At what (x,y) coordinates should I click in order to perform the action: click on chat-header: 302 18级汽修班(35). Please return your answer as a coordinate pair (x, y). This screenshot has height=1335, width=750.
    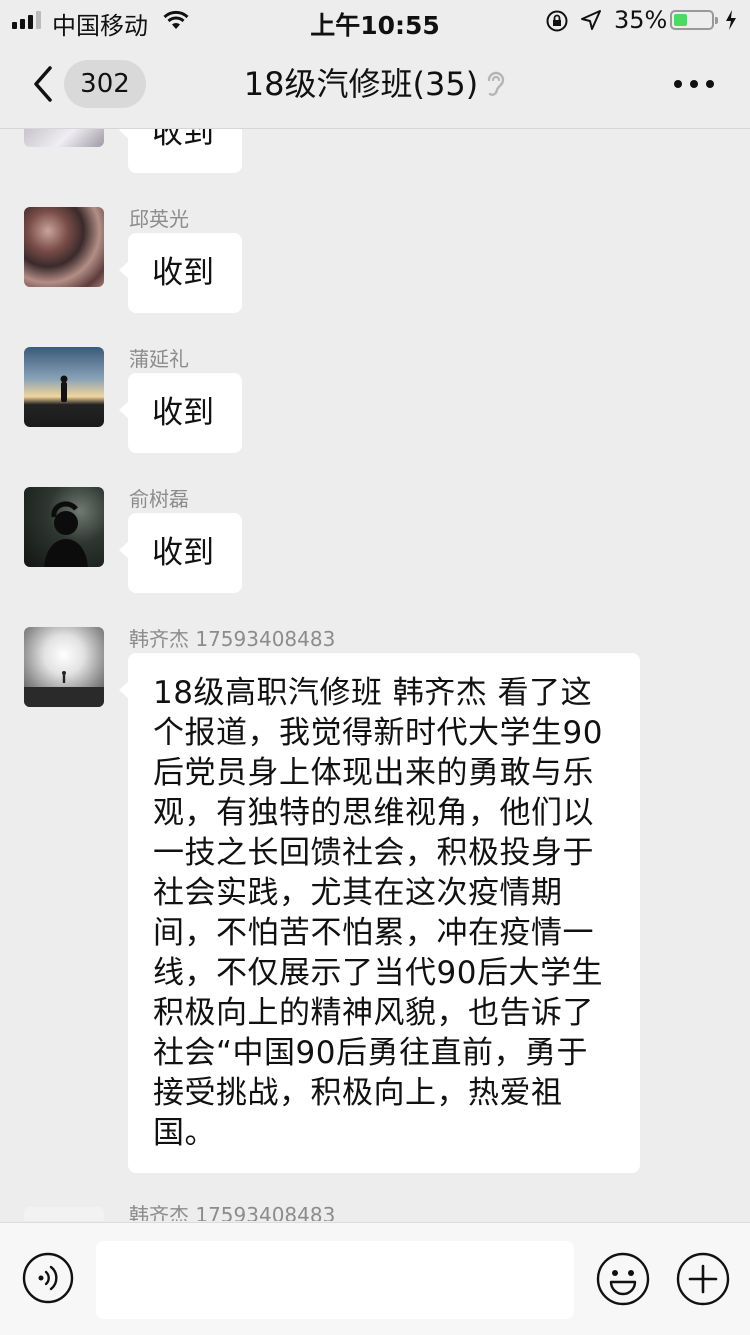
    Looking at the image, I should click on (375, 84).